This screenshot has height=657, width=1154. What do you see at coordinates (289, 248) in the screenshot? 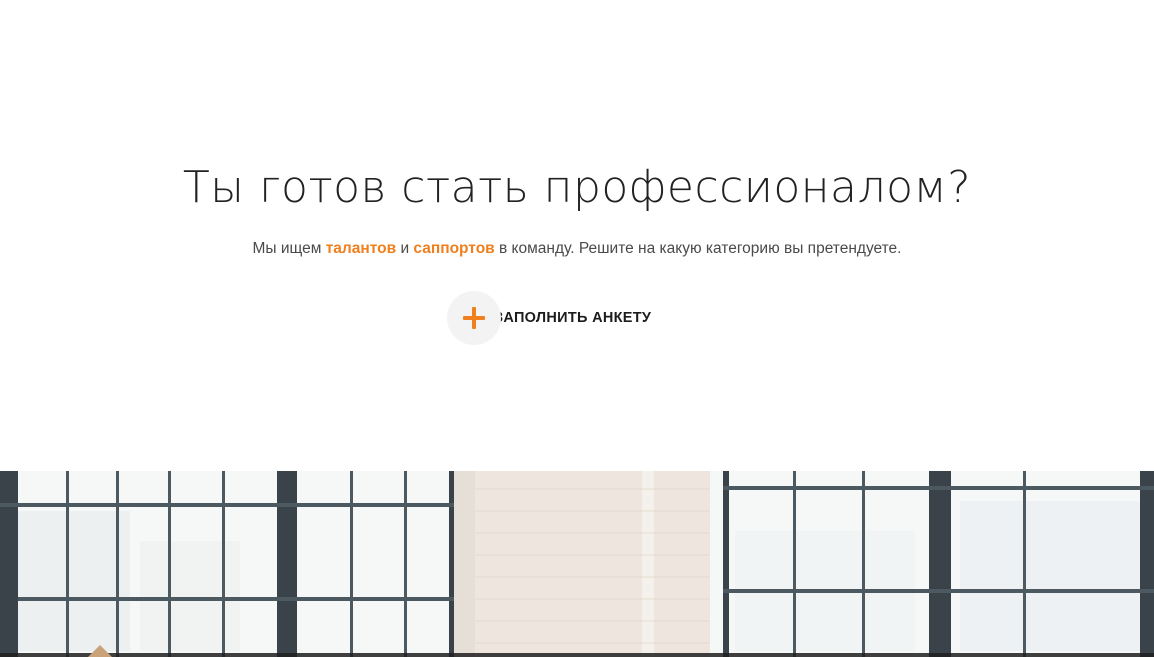
I see `subtitle-prefix: Мы ищем` at bounding box center [289, 248].